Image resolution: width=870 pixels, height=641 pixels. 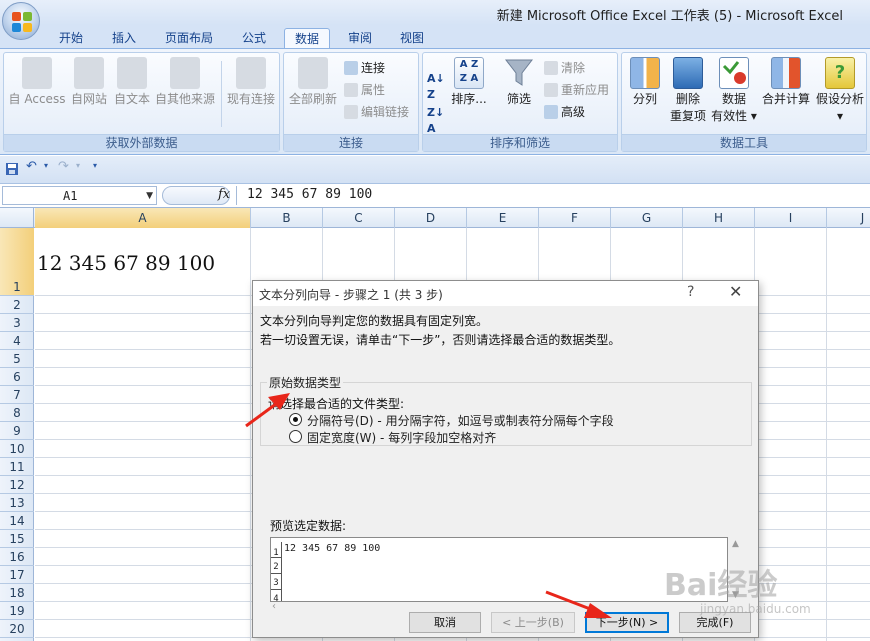 What do you see at coordinates (185, 82) in the screenshot?
I see `from-other-sources-button: 自其他来源` at bounding box center [185, 82].